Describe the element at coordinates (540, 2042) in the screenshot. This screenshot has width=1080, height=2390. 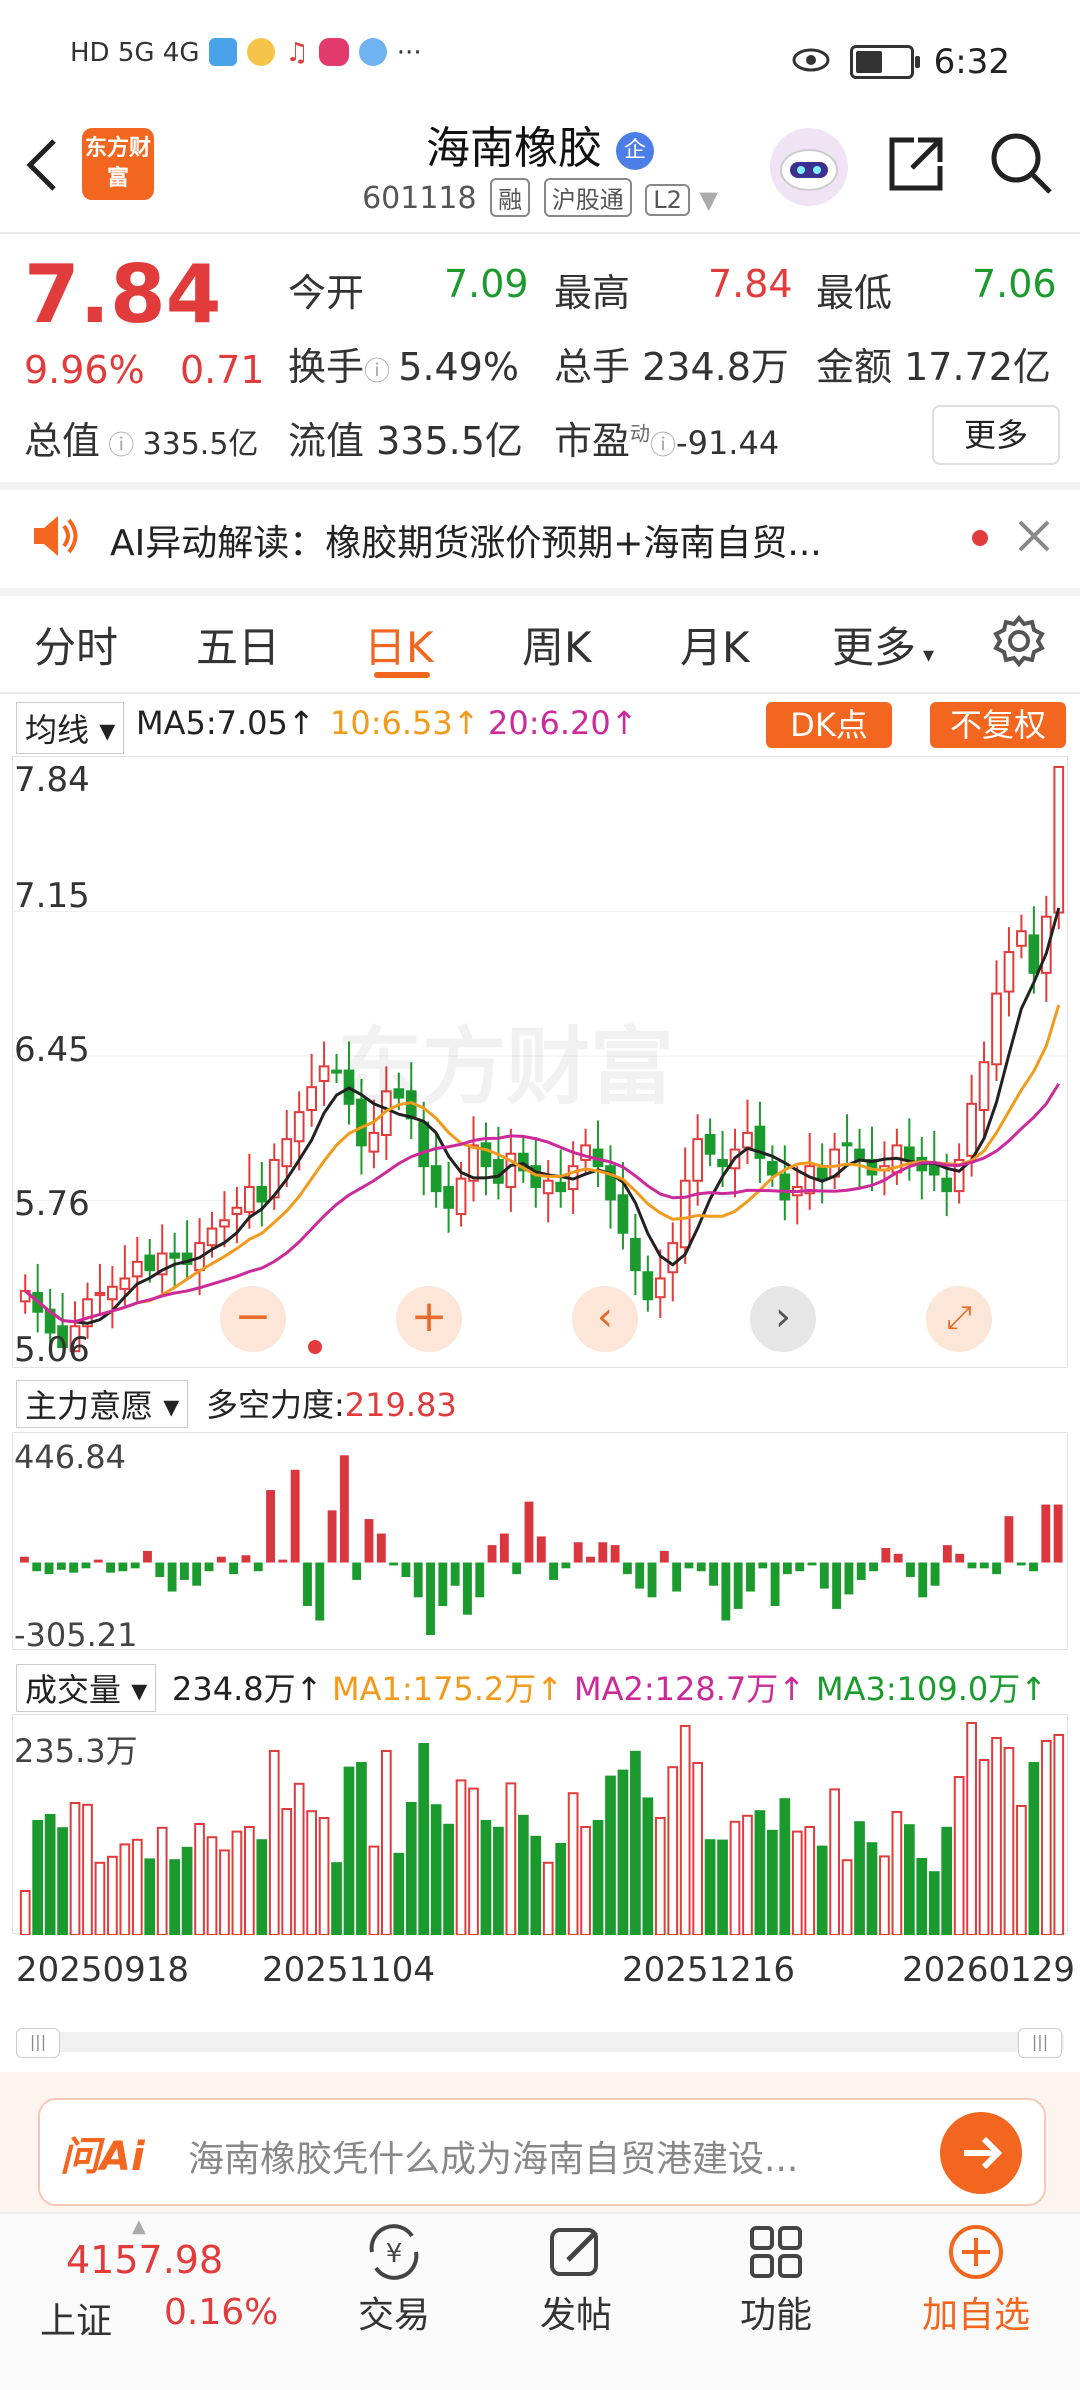
I see `range-scrollbar` at that location.